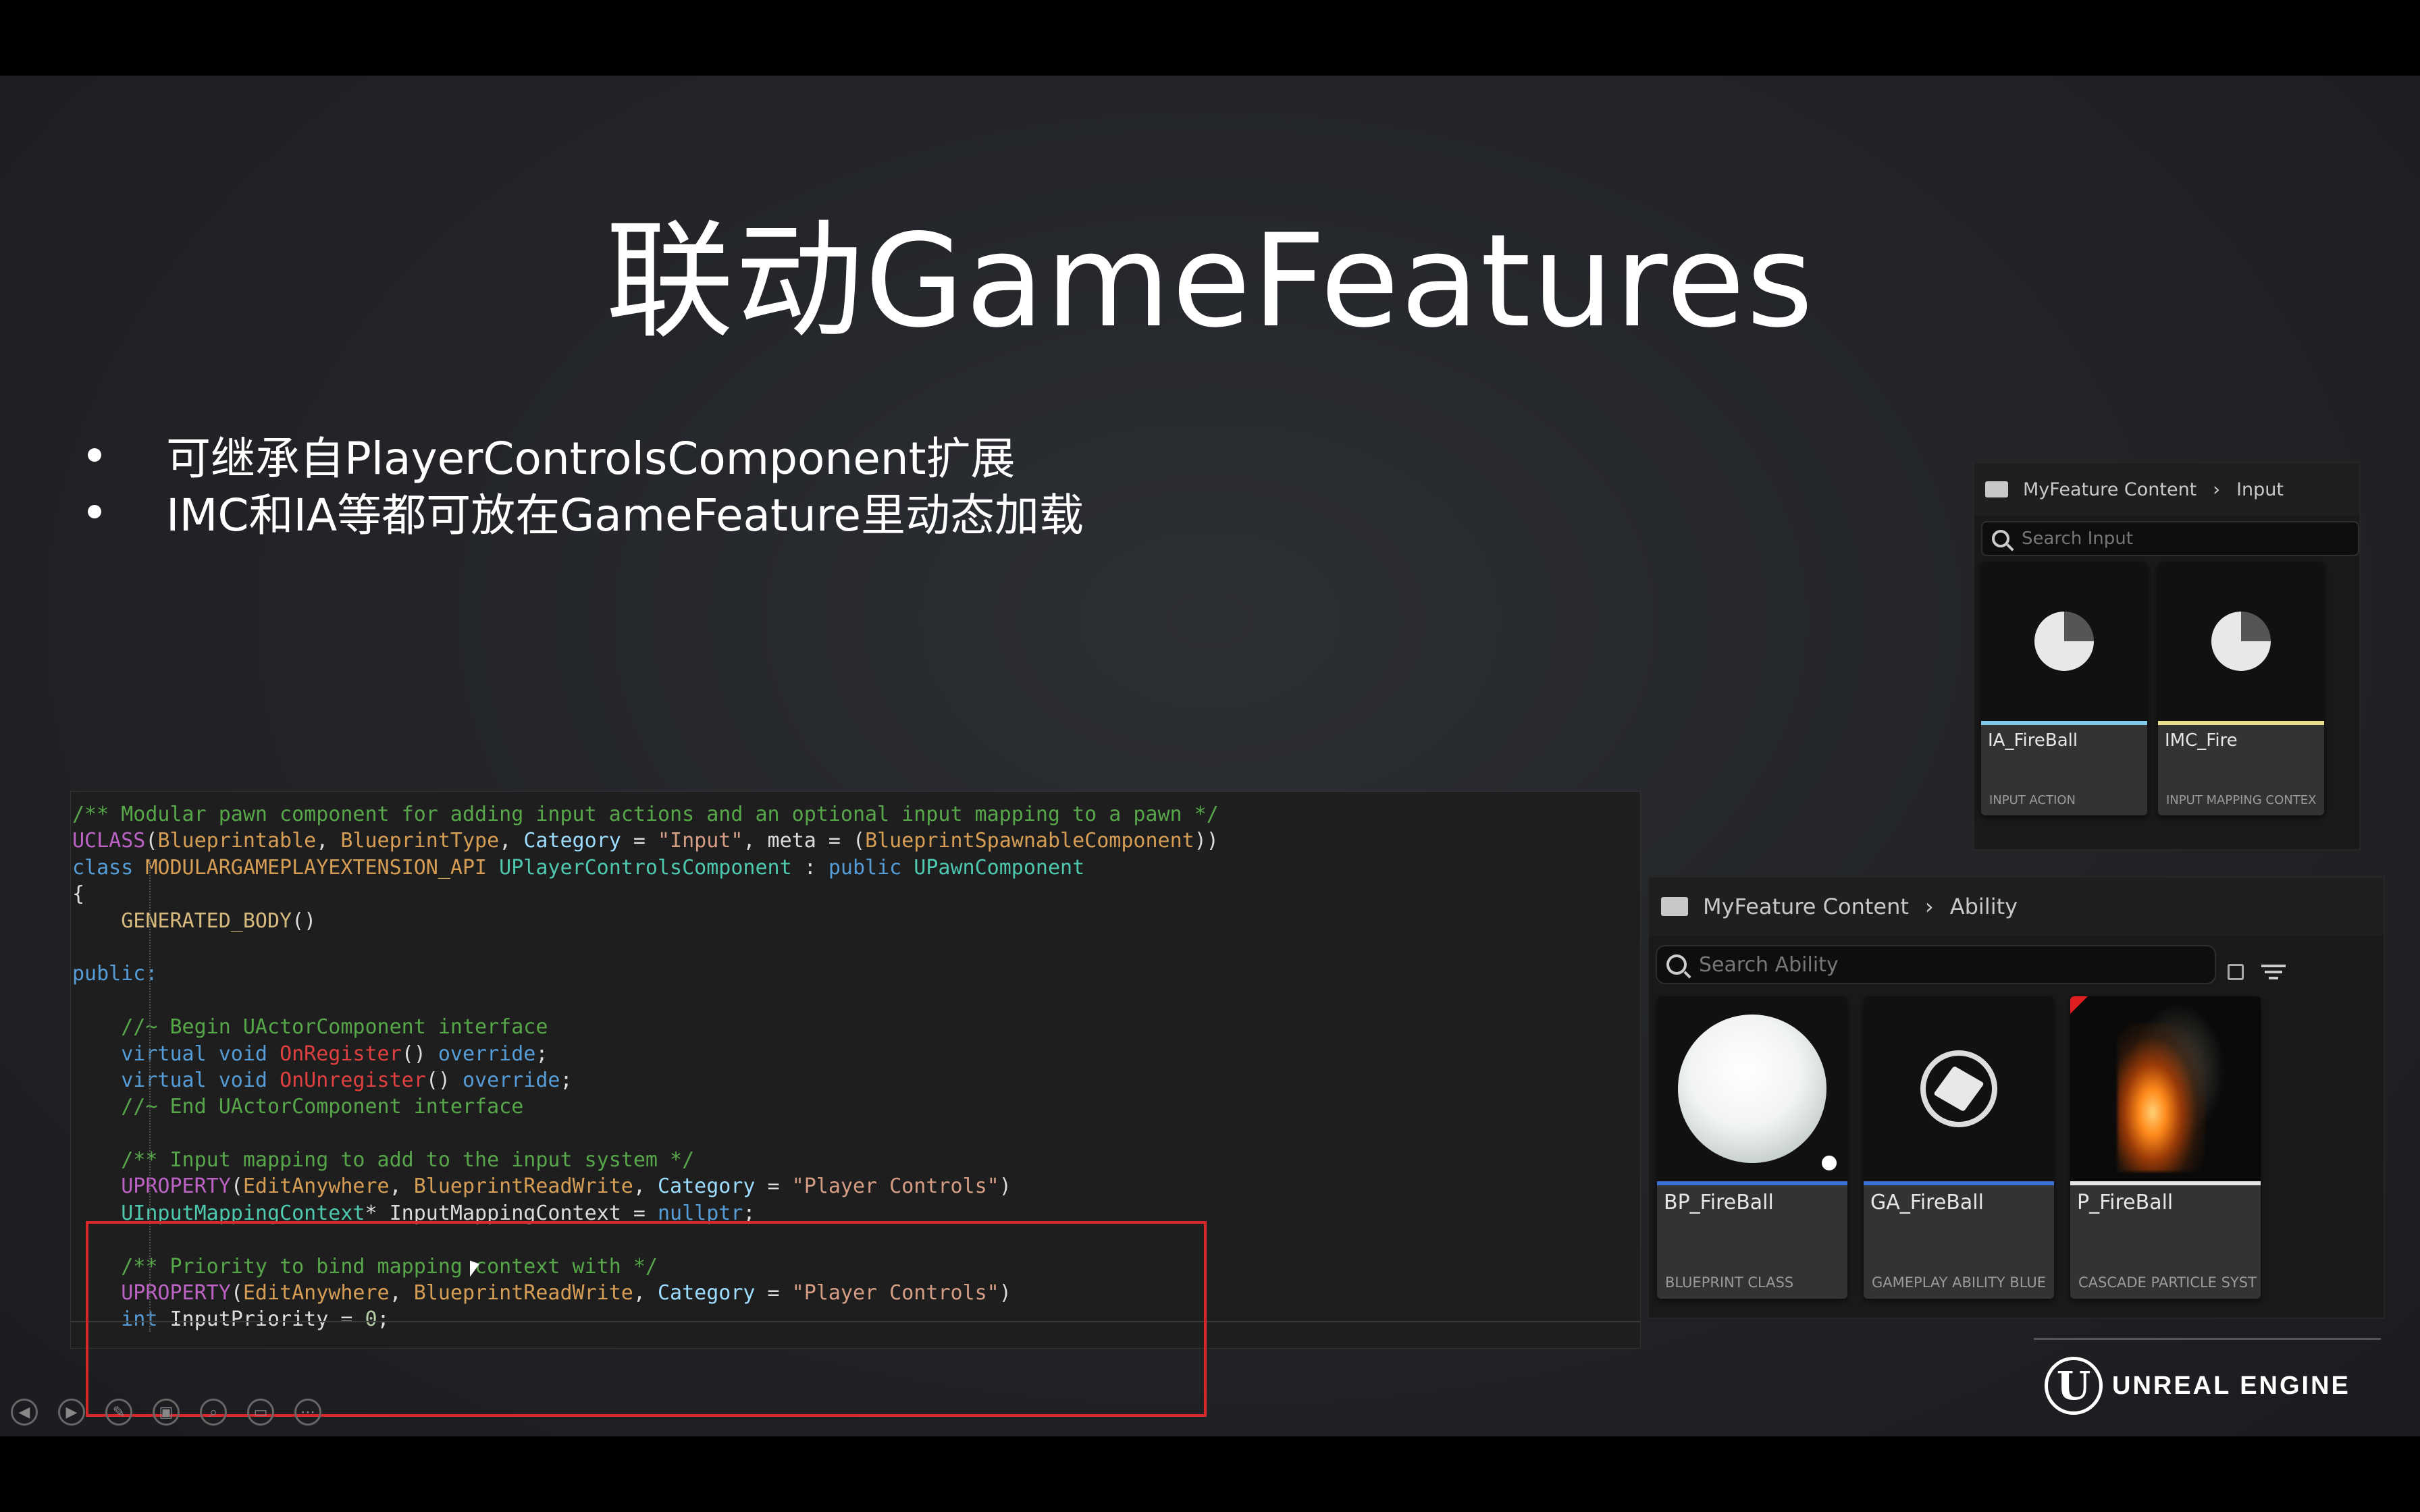  I want to click on code-token: "Input", so click(700, 841).